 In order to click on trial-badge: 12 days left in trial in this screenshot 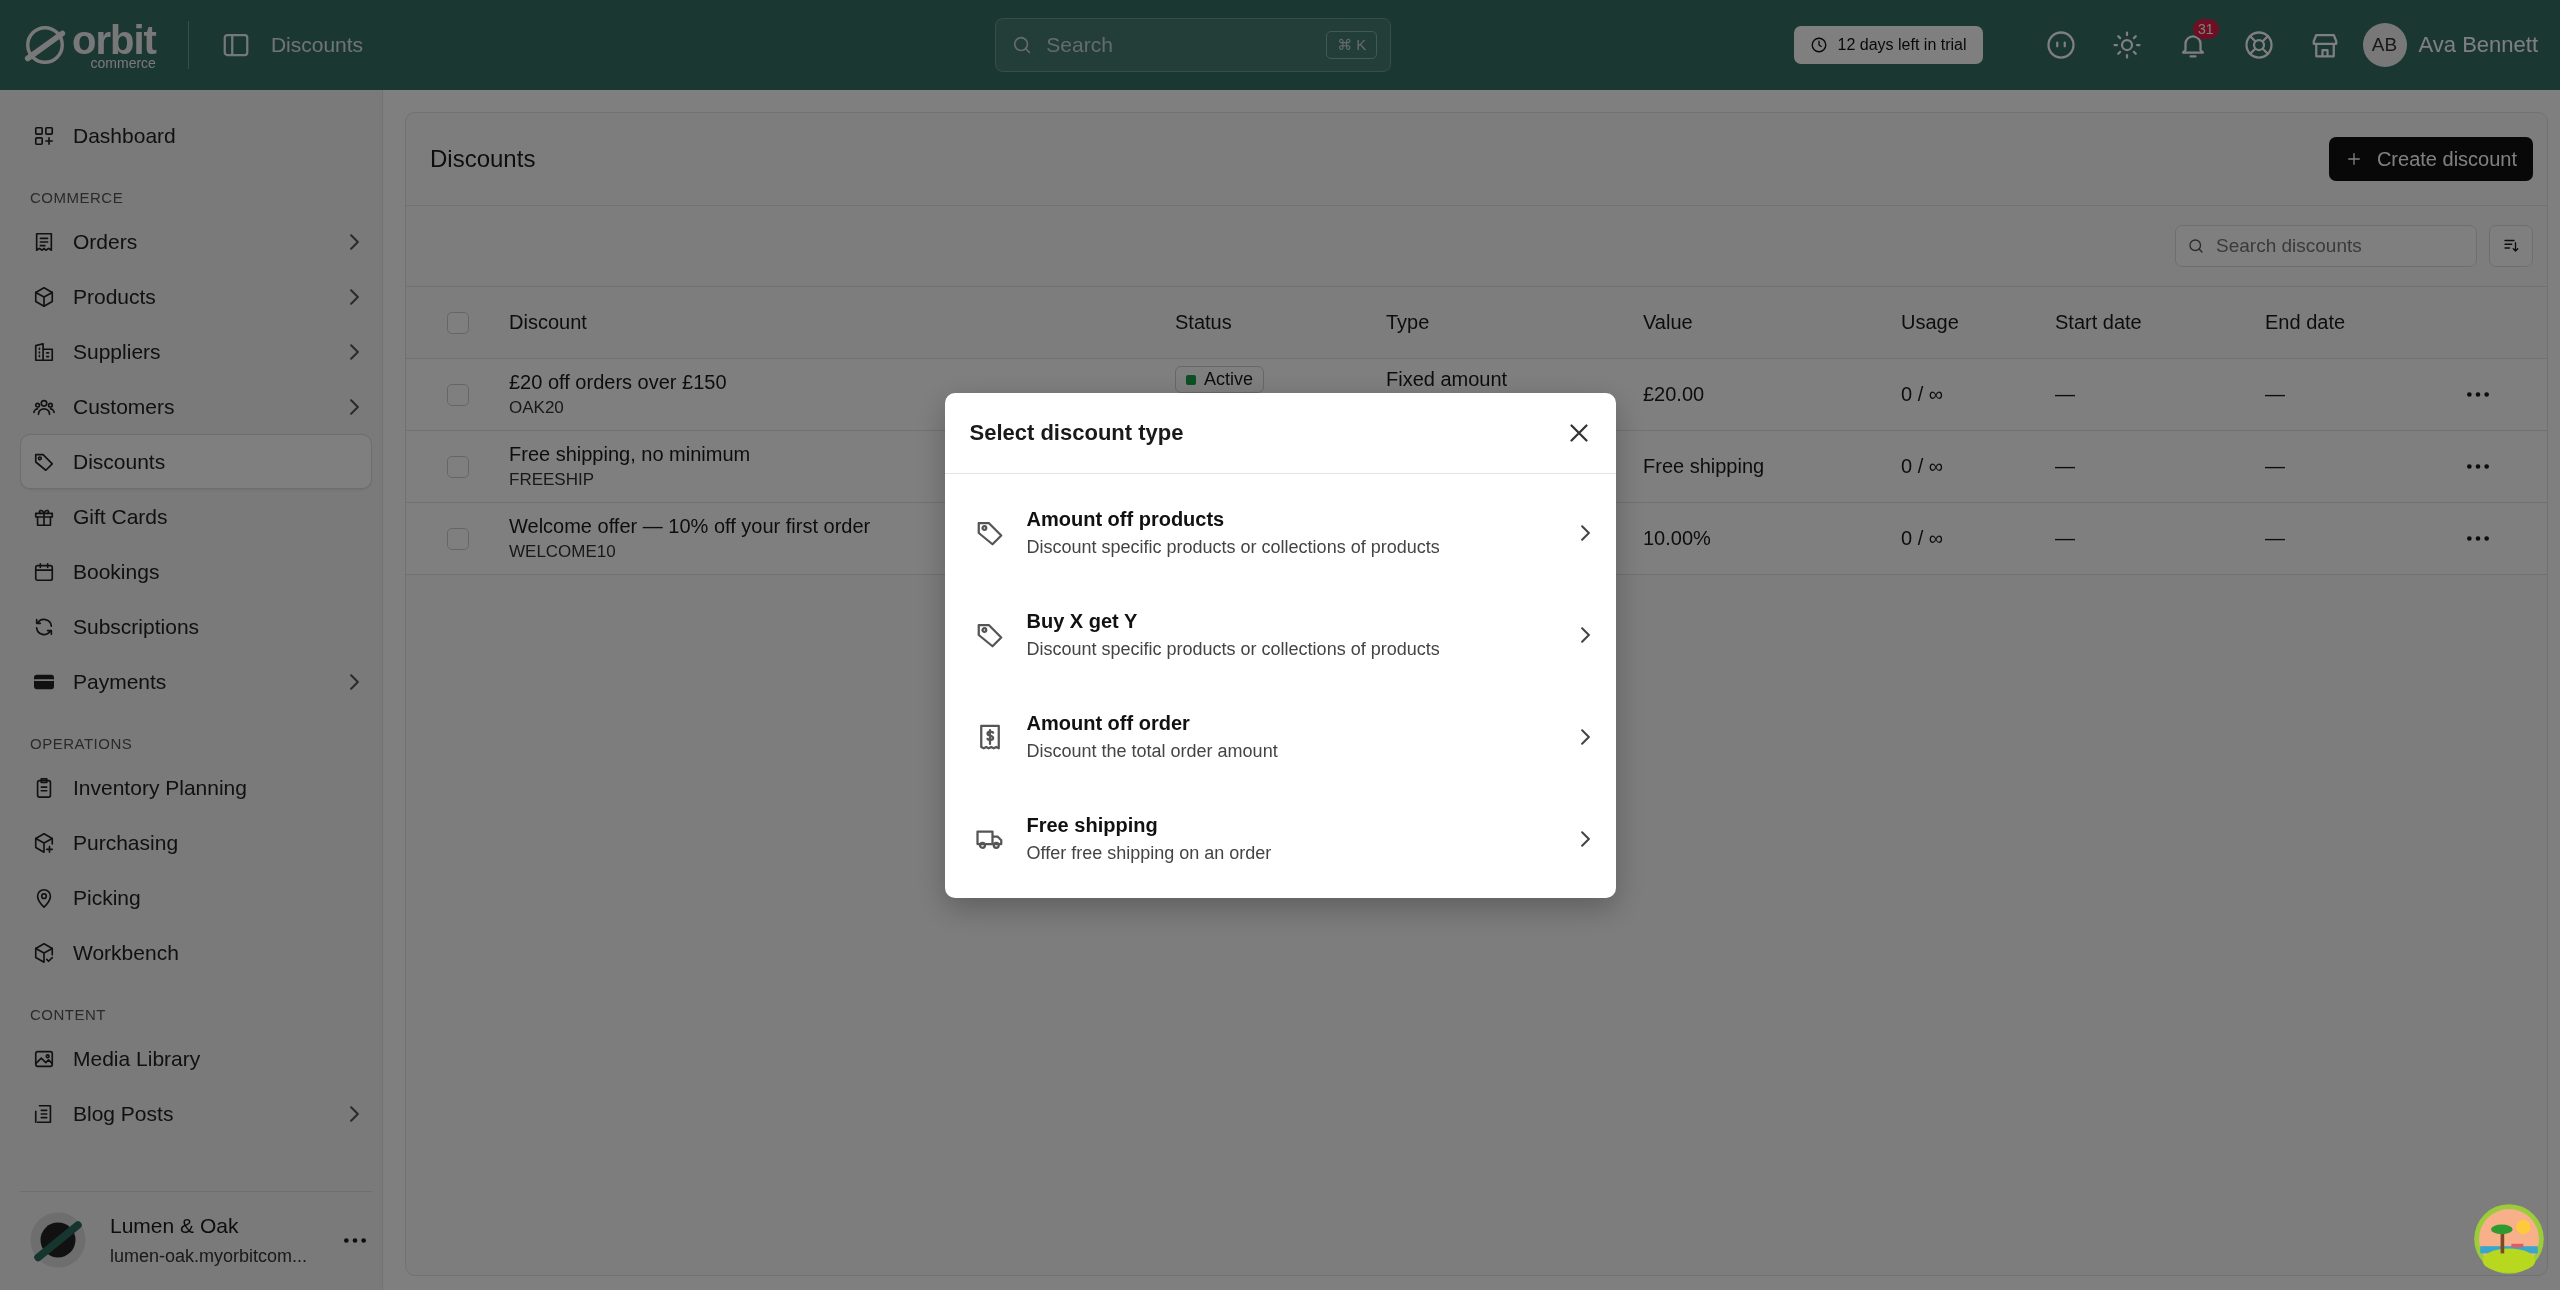, I will do `click(1888, 45)`.